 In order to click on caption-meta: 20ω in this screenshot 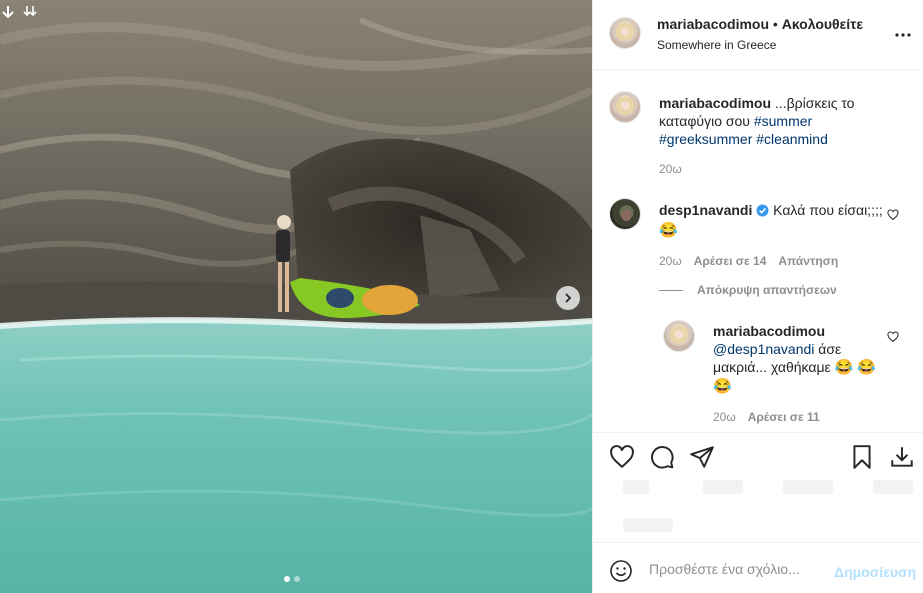, I will do `click(783, 169)`.